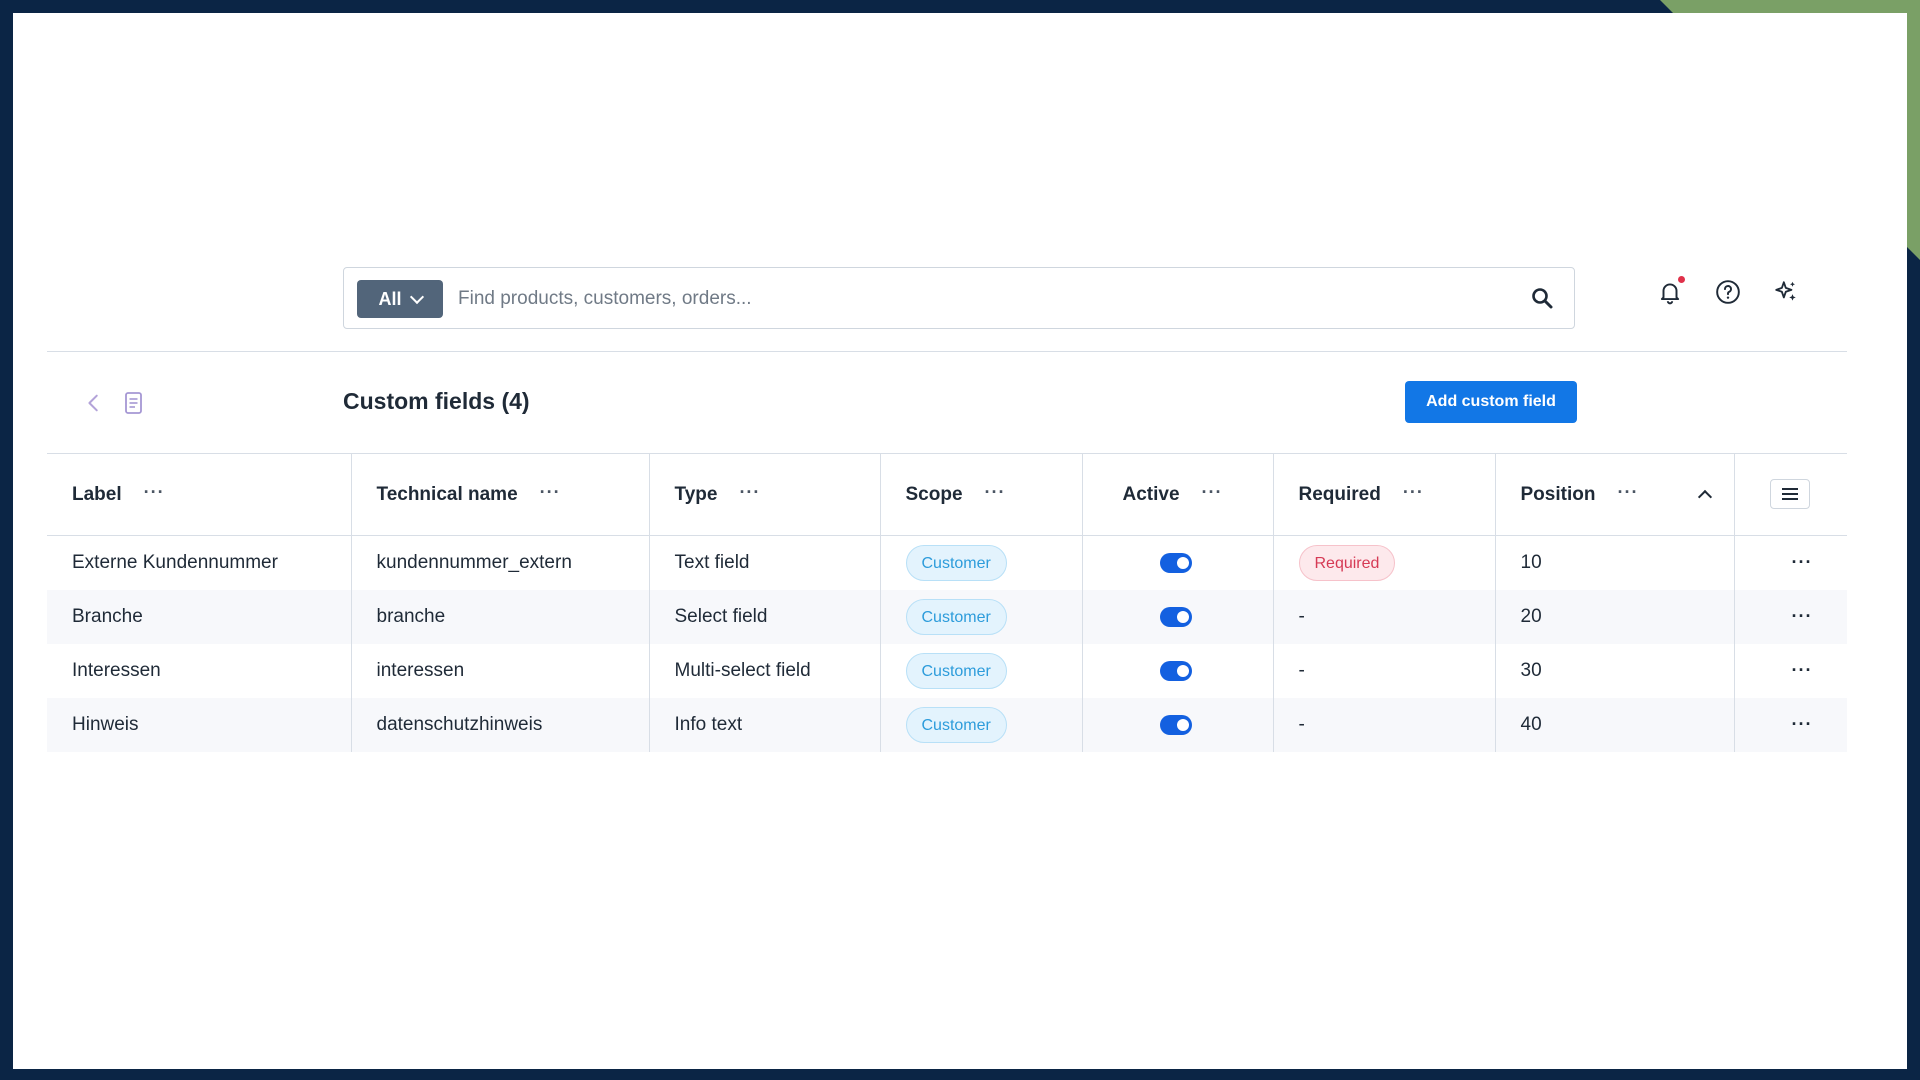  I want to click on column-header-technical-name: Technical name ···, so click(500, 494).